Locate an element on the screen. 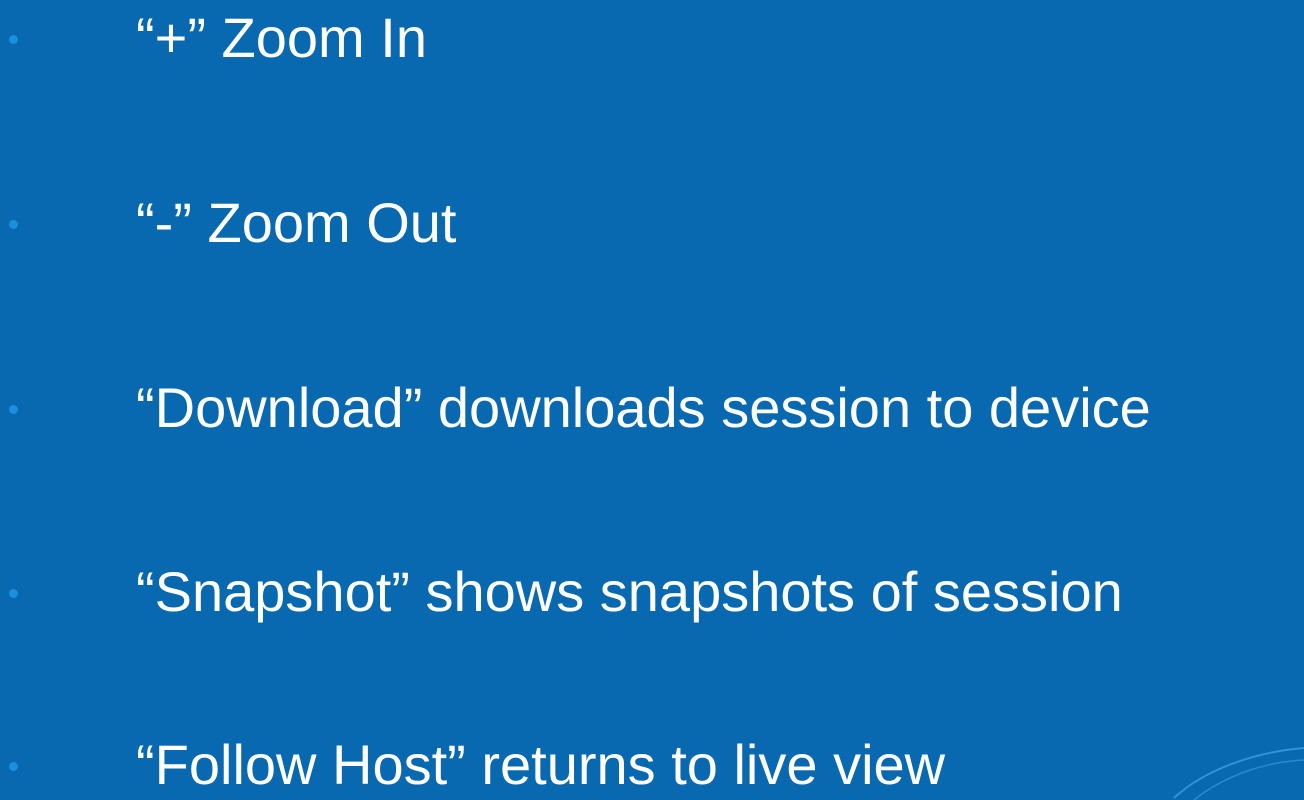  bullet-item-snapshot: “Snapshot” shows snapshots of session is located at coordinates (652, 592).